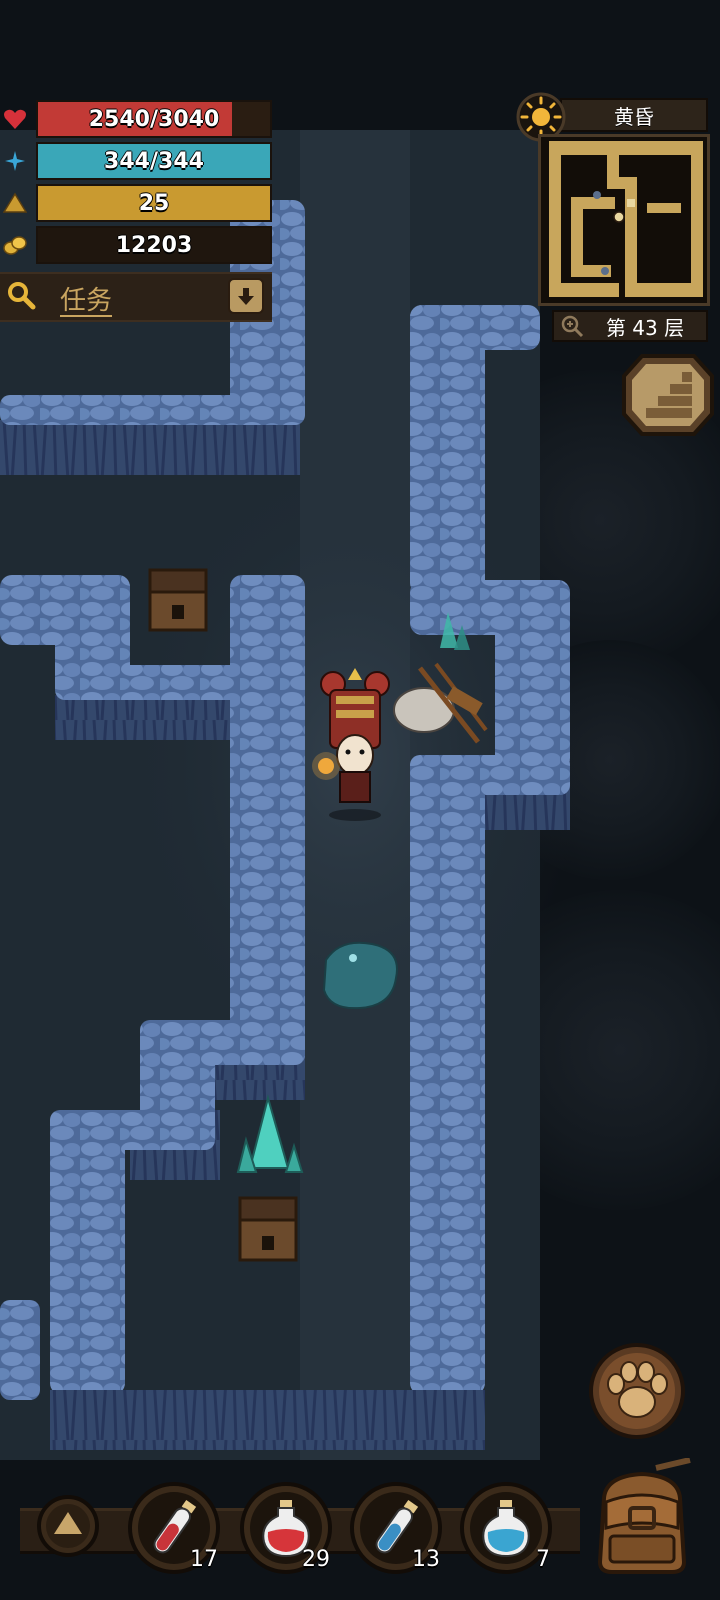 The height and width of the screenshot is (1600, 720). What do you see at coordinates (15, 119) in the screenshot?
I see `heart-icon` at bounding box center [15, 119].